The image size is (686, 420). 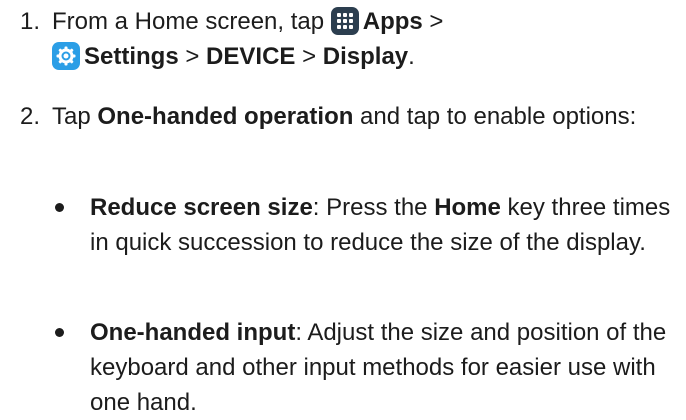 What do you see at coordinates (131, 56) in the screenshot?
I see `settings-label: Settings` at bounding box center [131, 56].